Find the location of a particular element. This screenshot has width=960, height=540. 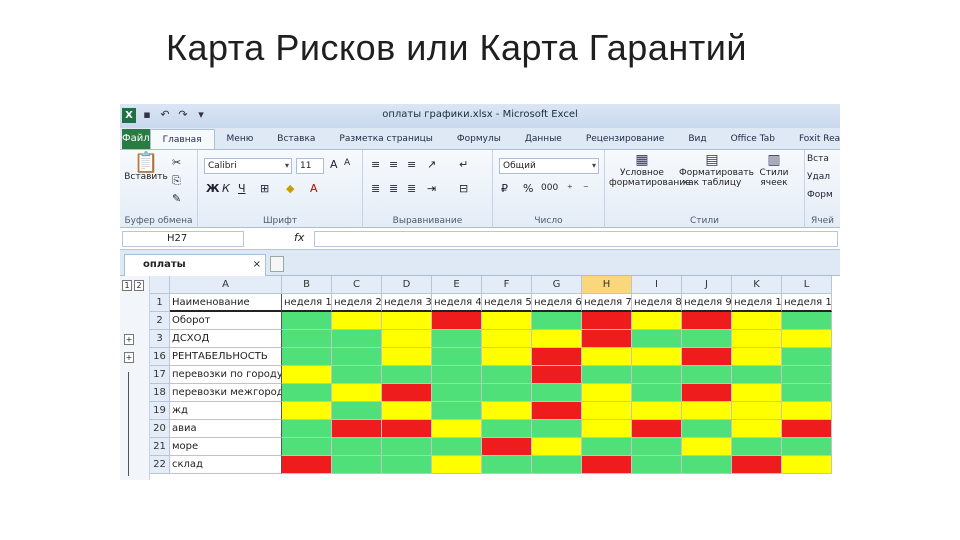

copy-icon: ⎘ is located at coordinates (176, 181).